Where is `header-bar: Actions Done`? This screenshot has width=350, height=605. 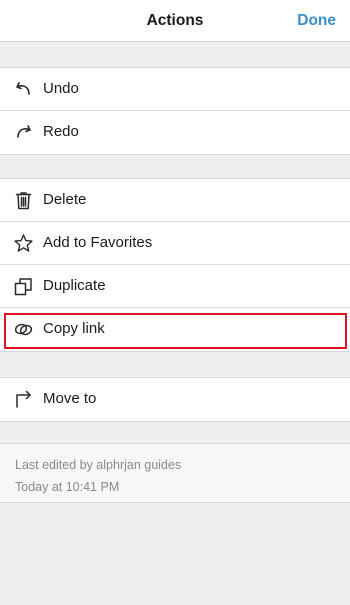 header-bar: Actions Done is located at coordinates (175, 21).